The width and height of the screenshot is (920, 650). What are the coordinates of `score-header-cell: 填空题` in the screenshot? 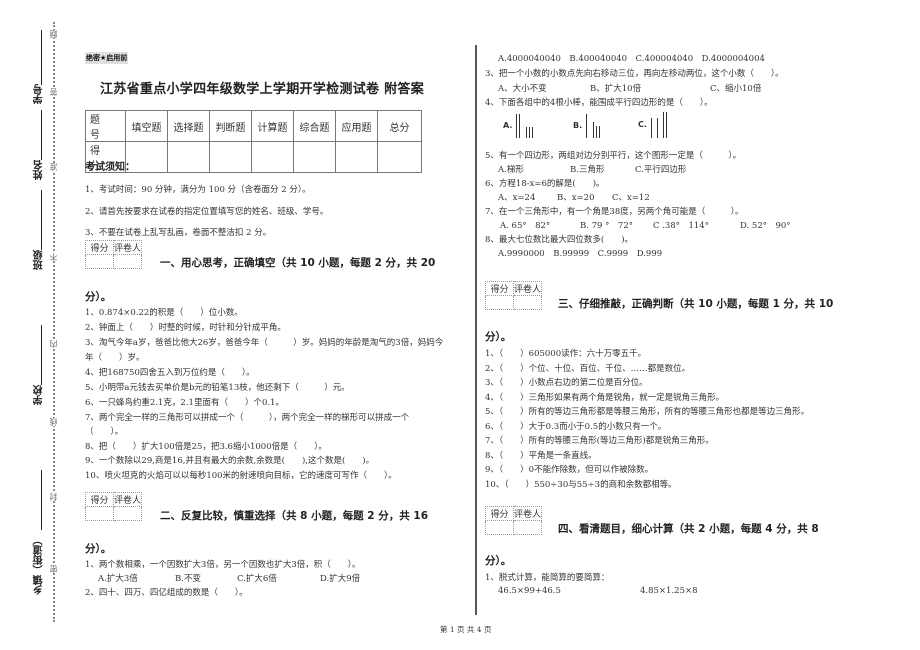 It's located at (146, 126).